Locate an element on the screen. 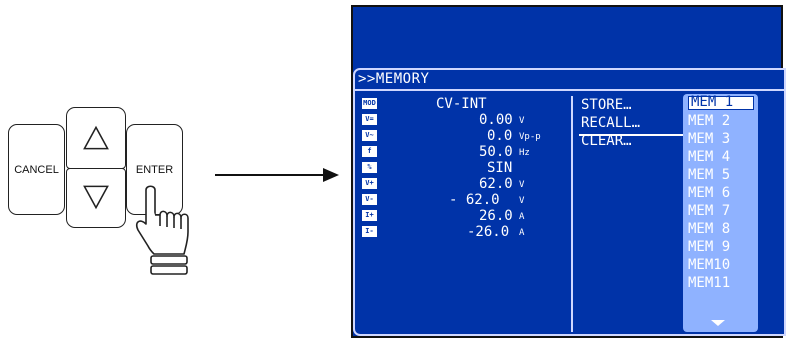 The image size is (787, 338). frequency-unit: Hz is located at coordinates (524, 153).